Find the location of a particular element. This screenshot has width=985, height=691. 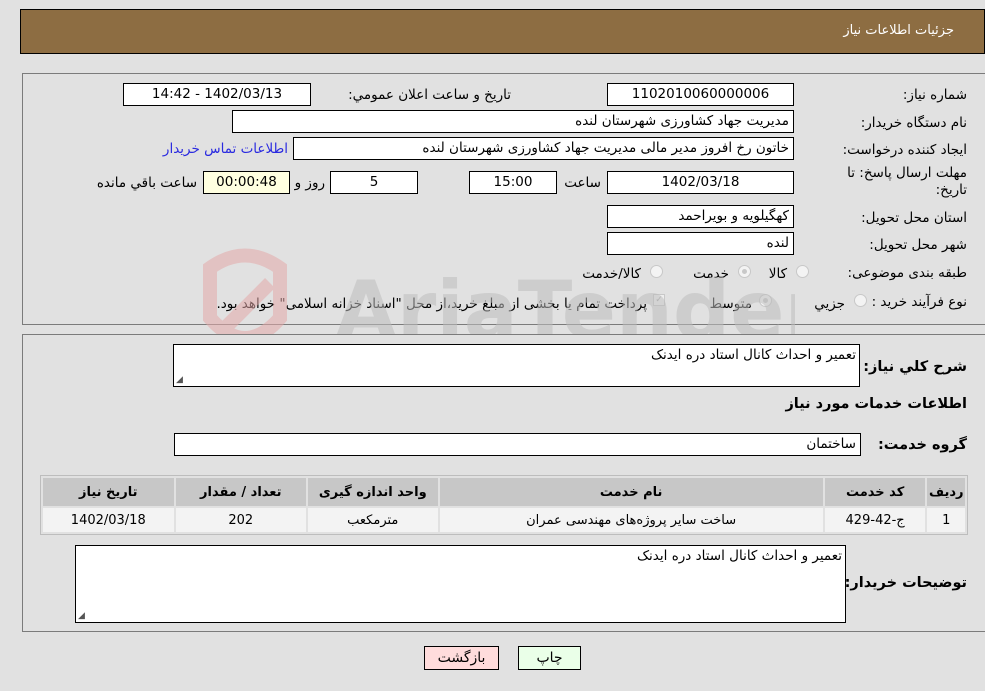

process-option-medium: متوسط is located at coordinates (730, 304).